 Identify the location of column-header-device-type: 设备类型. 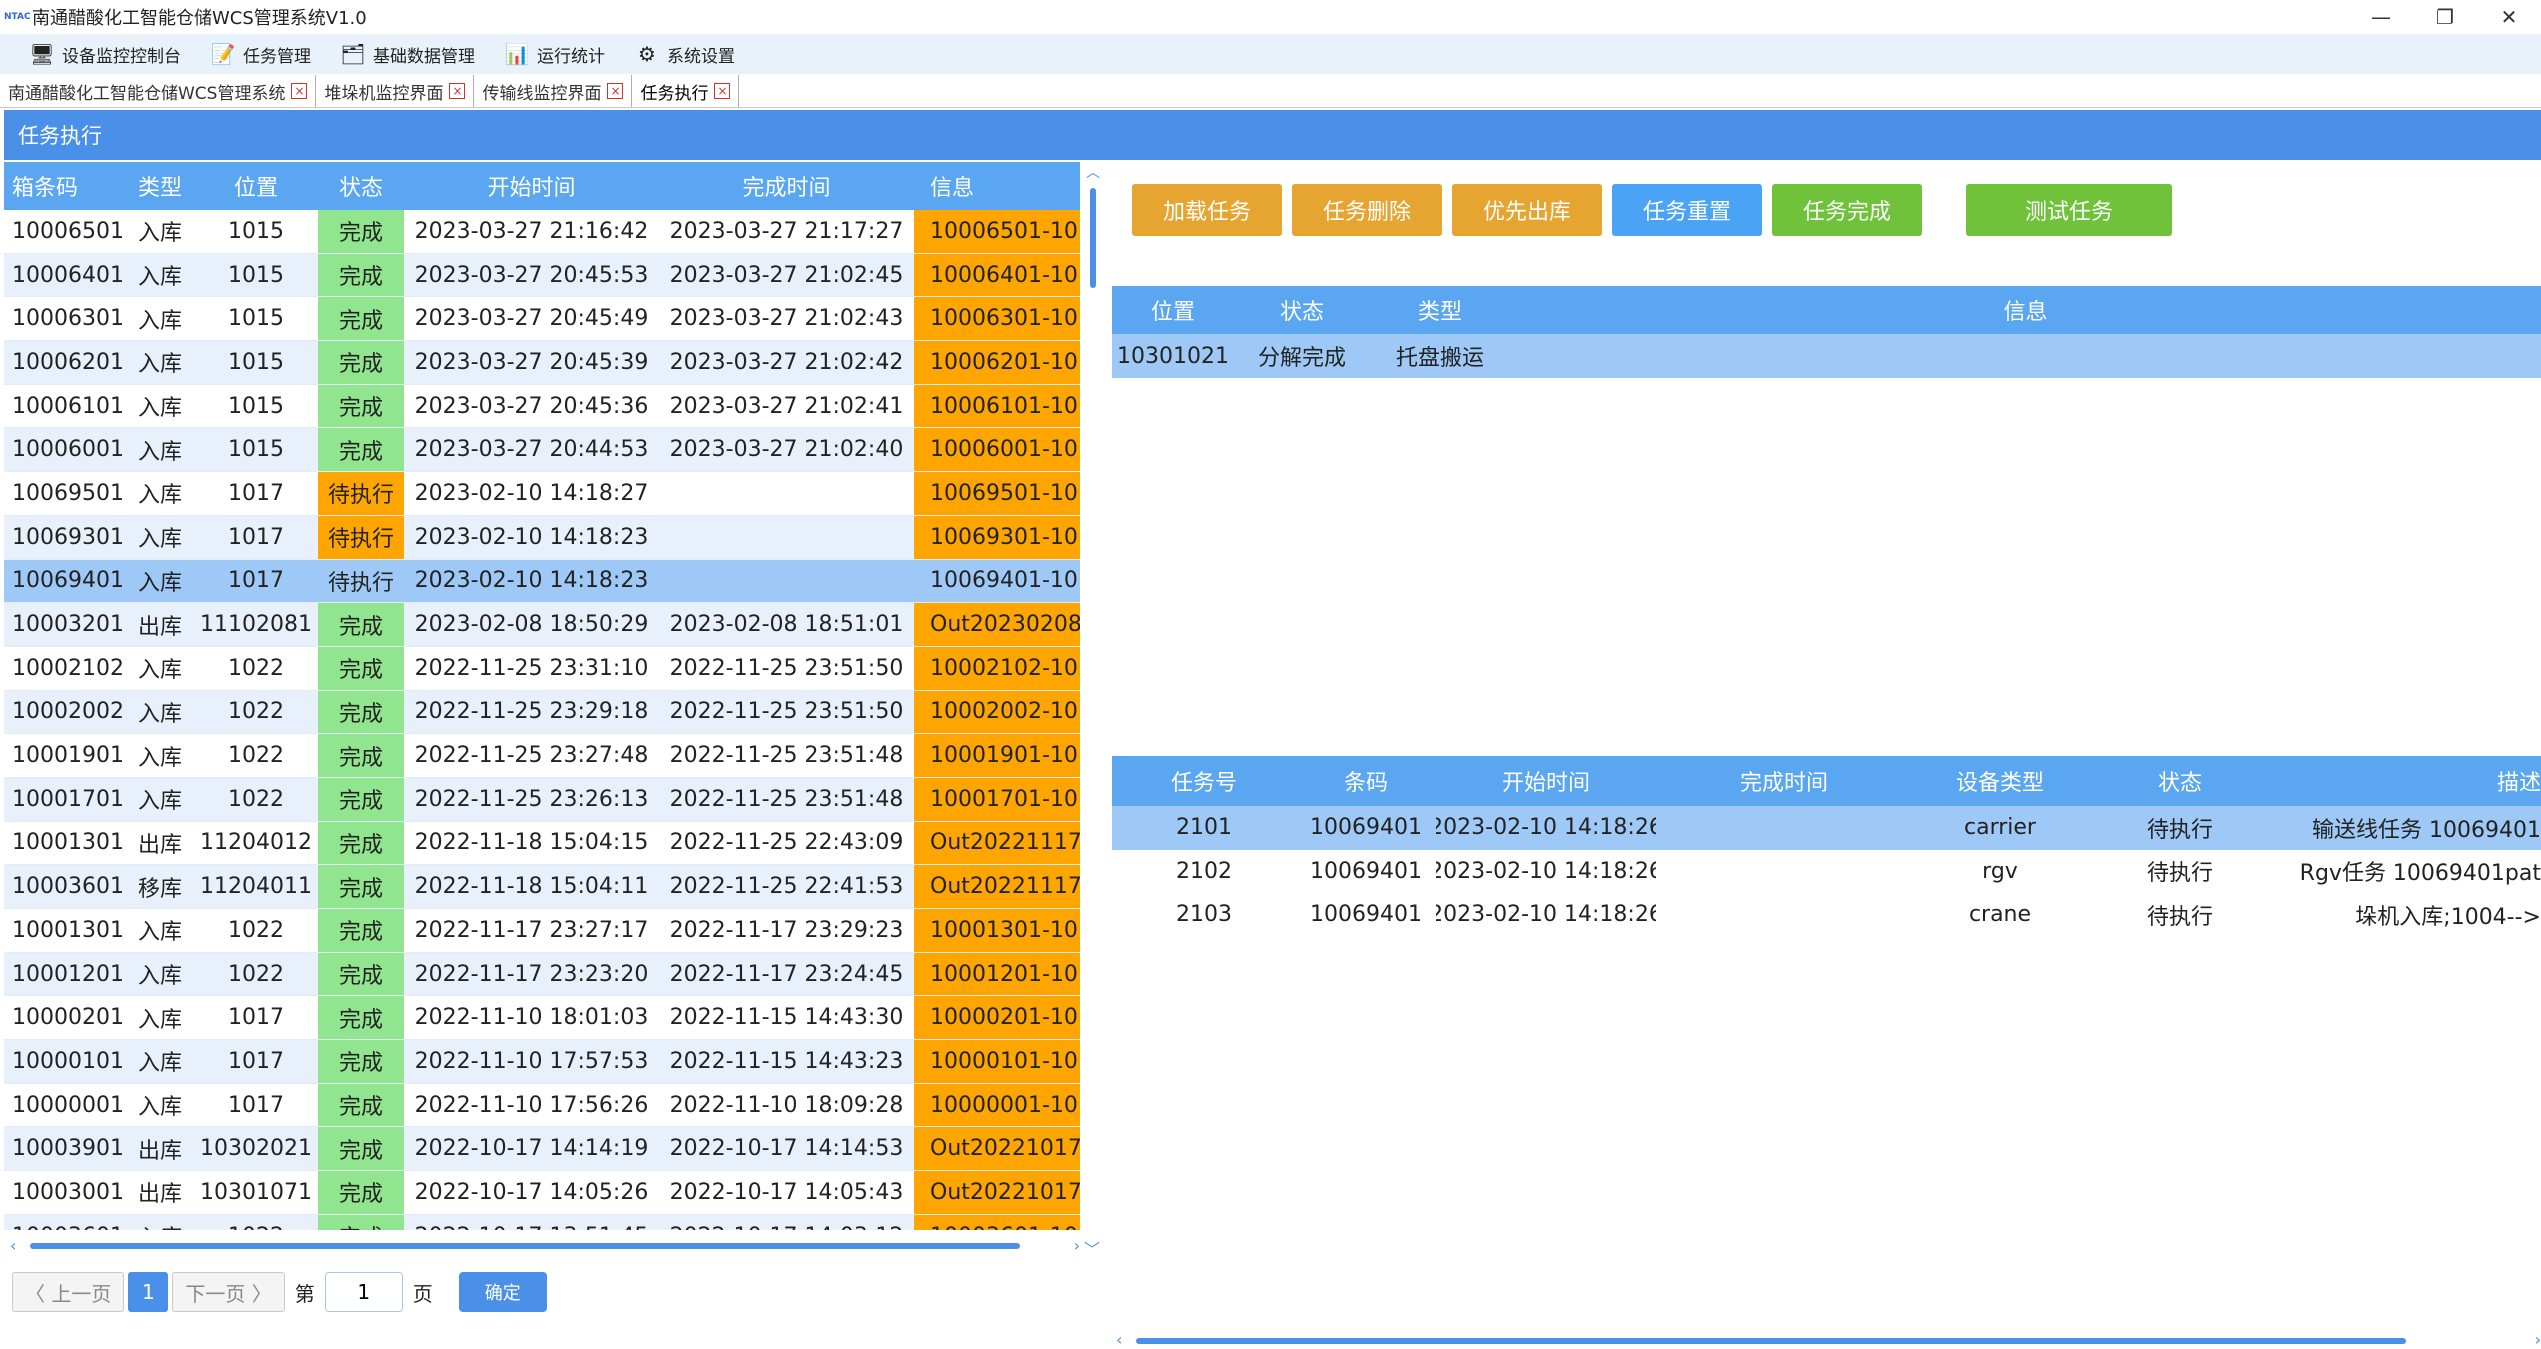
(2000, 781).